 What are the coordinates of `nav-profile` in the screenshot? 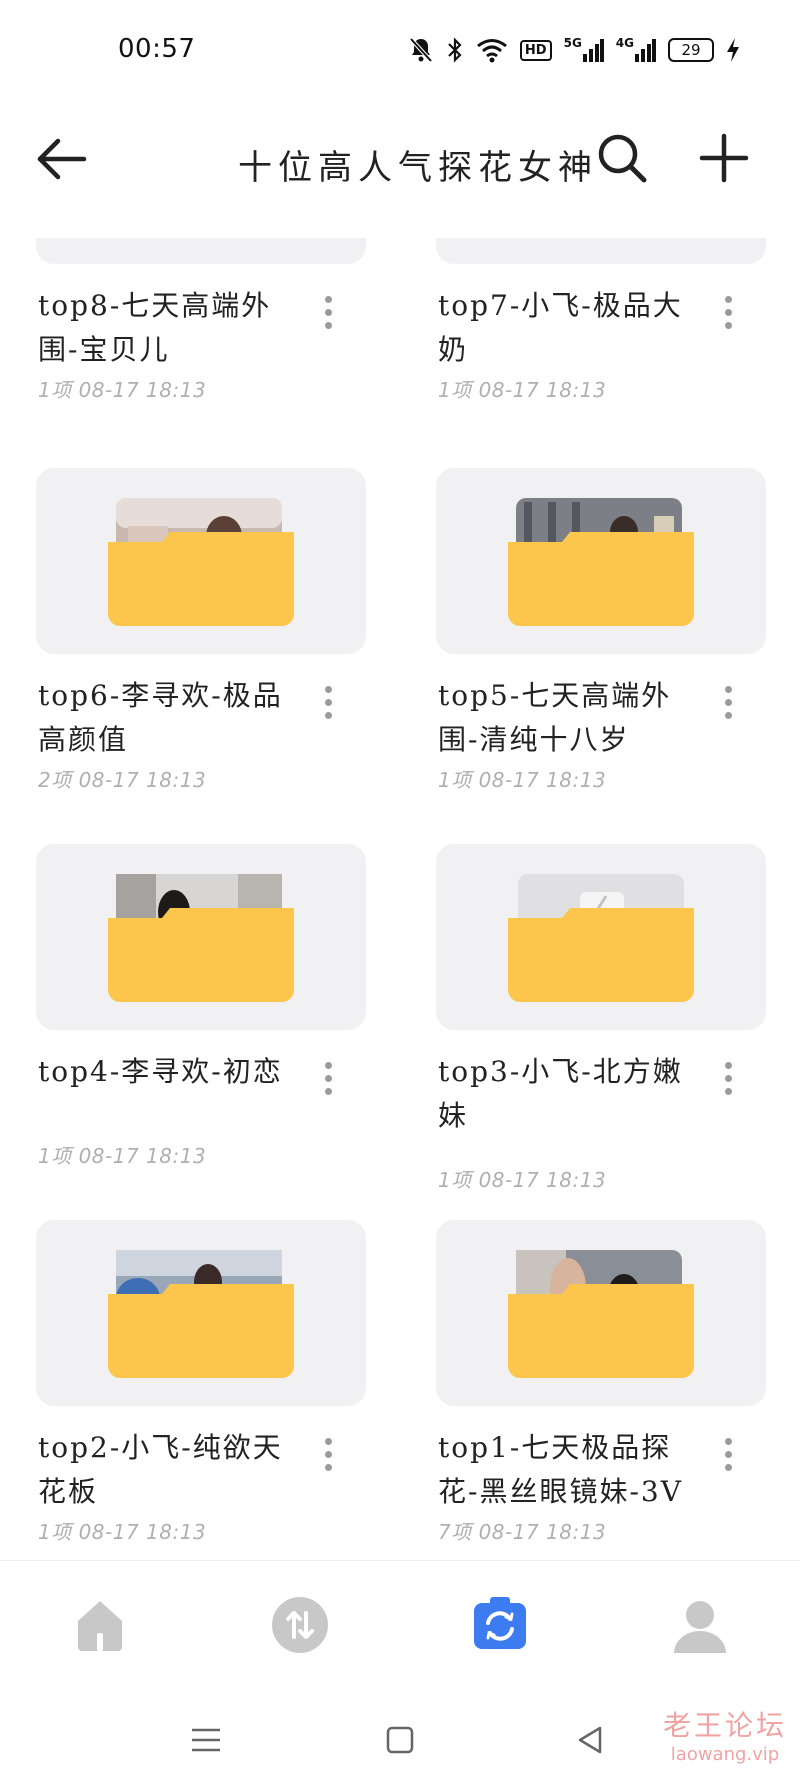 It's located at (700, 1625).